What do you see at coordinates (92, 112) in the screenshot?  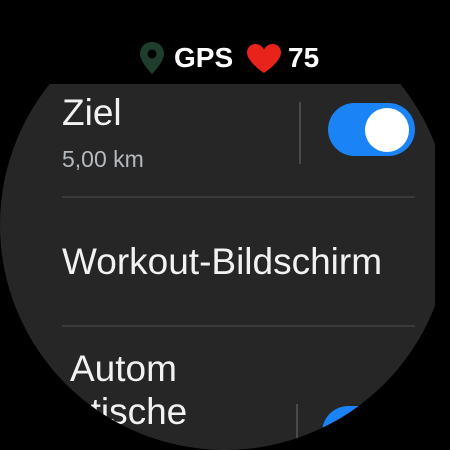 I see `goal-title: Ziel` at bounding box center [92, 112].